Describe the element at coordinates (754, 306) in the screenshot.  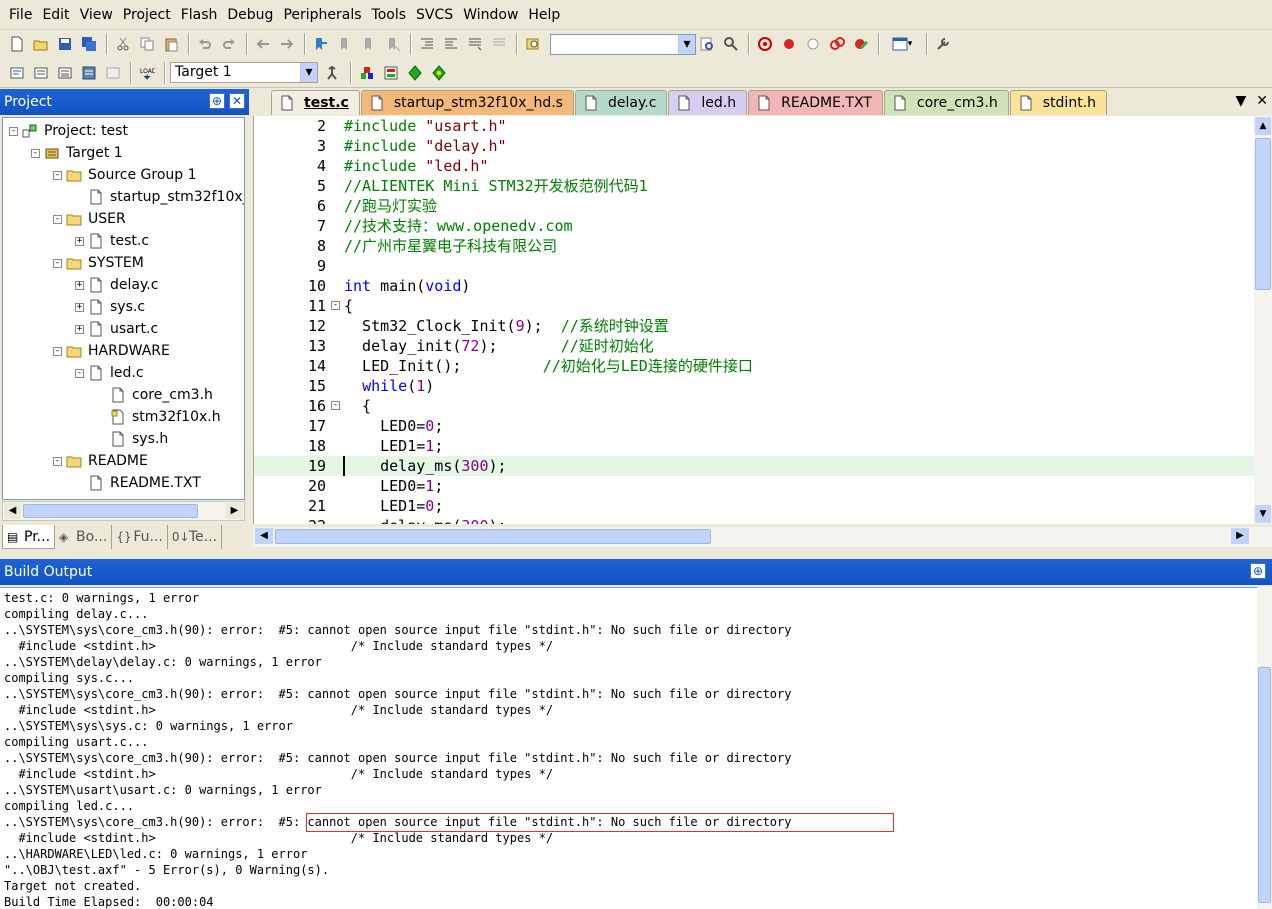
I see `code-line: 11-{` at that location.